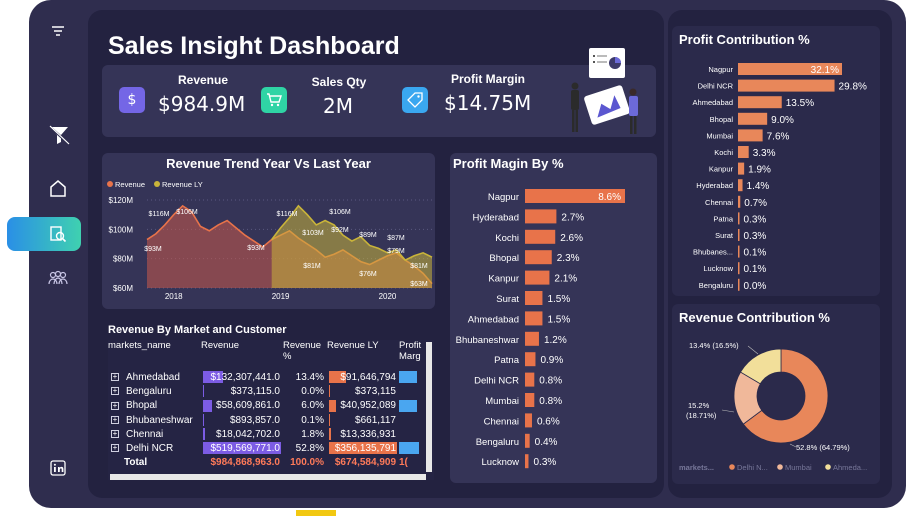 The height and width of the screenshot is (516, 919). What do you see at coordinates (58, 31) in the screenshot?
I see `filter-icon` at bounding box center [58, 31].